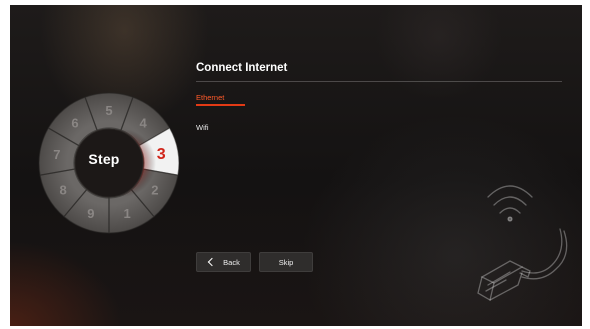 Image resolution: width=590 pixels, height=329 pixels. I want to click on option-wifi: Wifi, so click(202, 127).